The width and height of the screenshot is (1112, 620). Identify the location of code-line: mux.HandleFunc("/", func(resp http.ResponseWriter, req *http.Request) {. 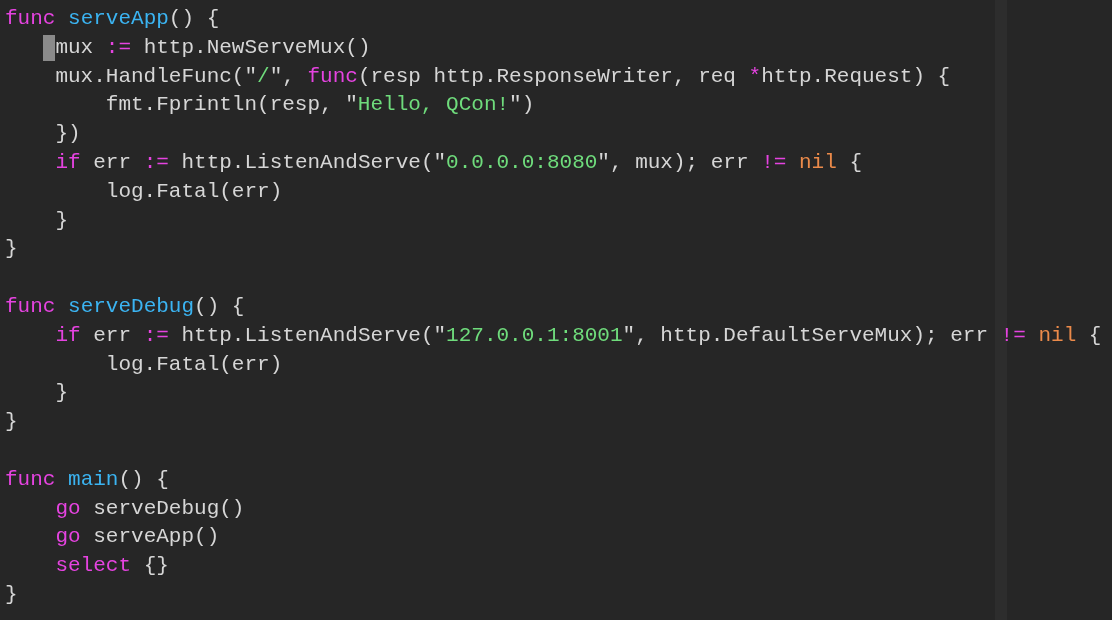
(503, 76).